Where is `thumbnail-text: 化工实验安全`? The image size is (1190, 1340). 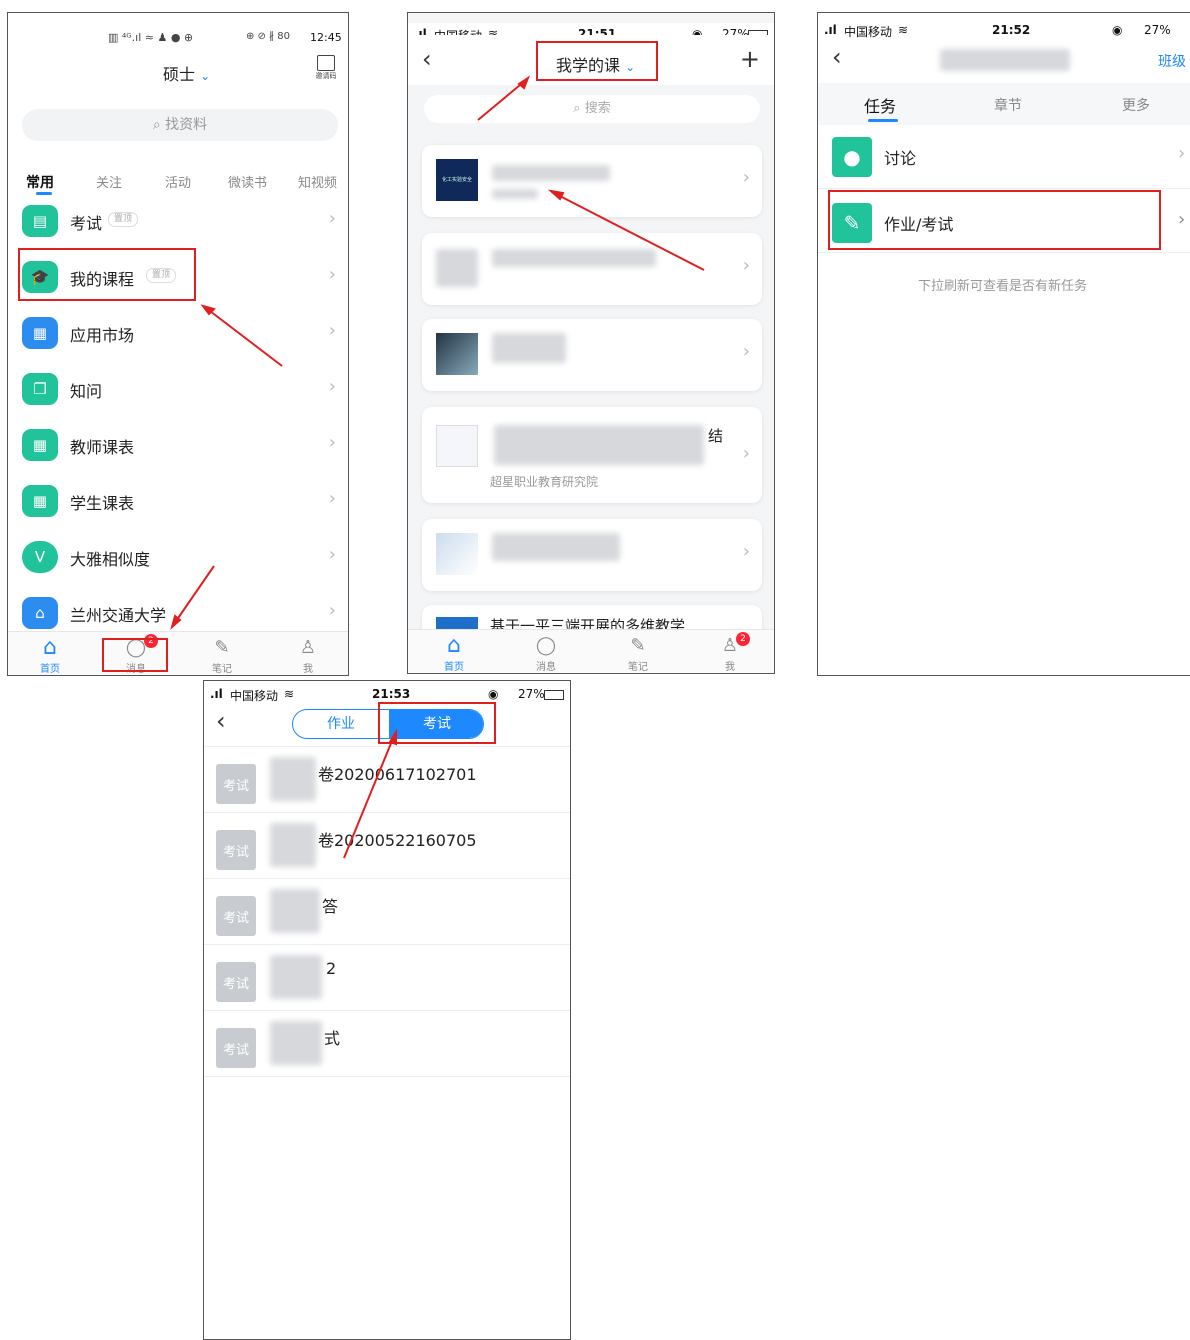 thumbnail-text: 化工实验安全 is located at coordinates (456, 180).